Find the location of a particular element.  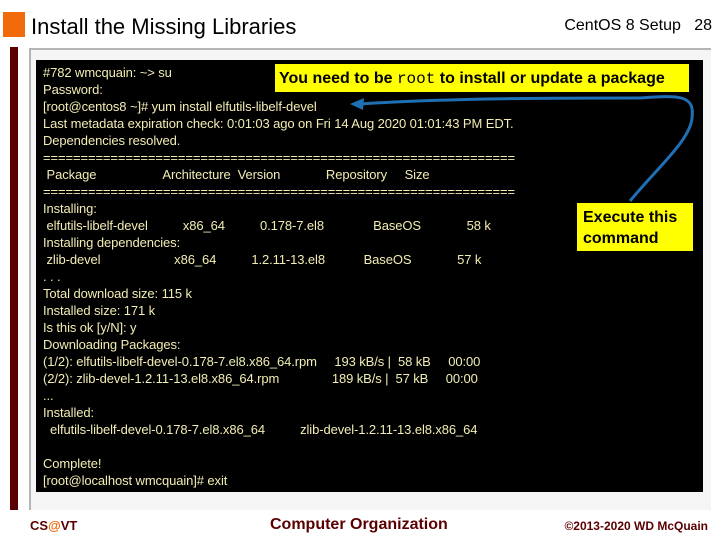

root-callout-suffix: to install or update a package is located at coordinates (550, 78).